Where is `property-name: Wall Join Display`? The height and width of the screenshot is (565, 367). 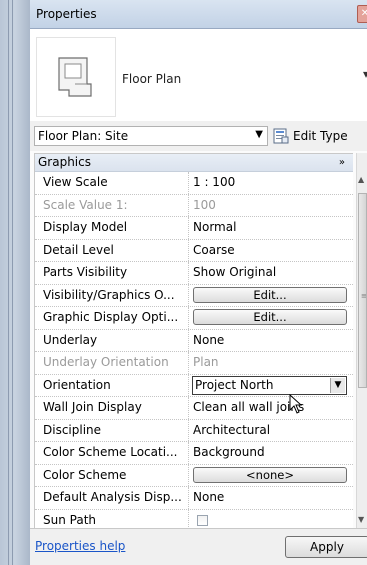
property-name: Wall Join Display is located at coordinates (112, 408).